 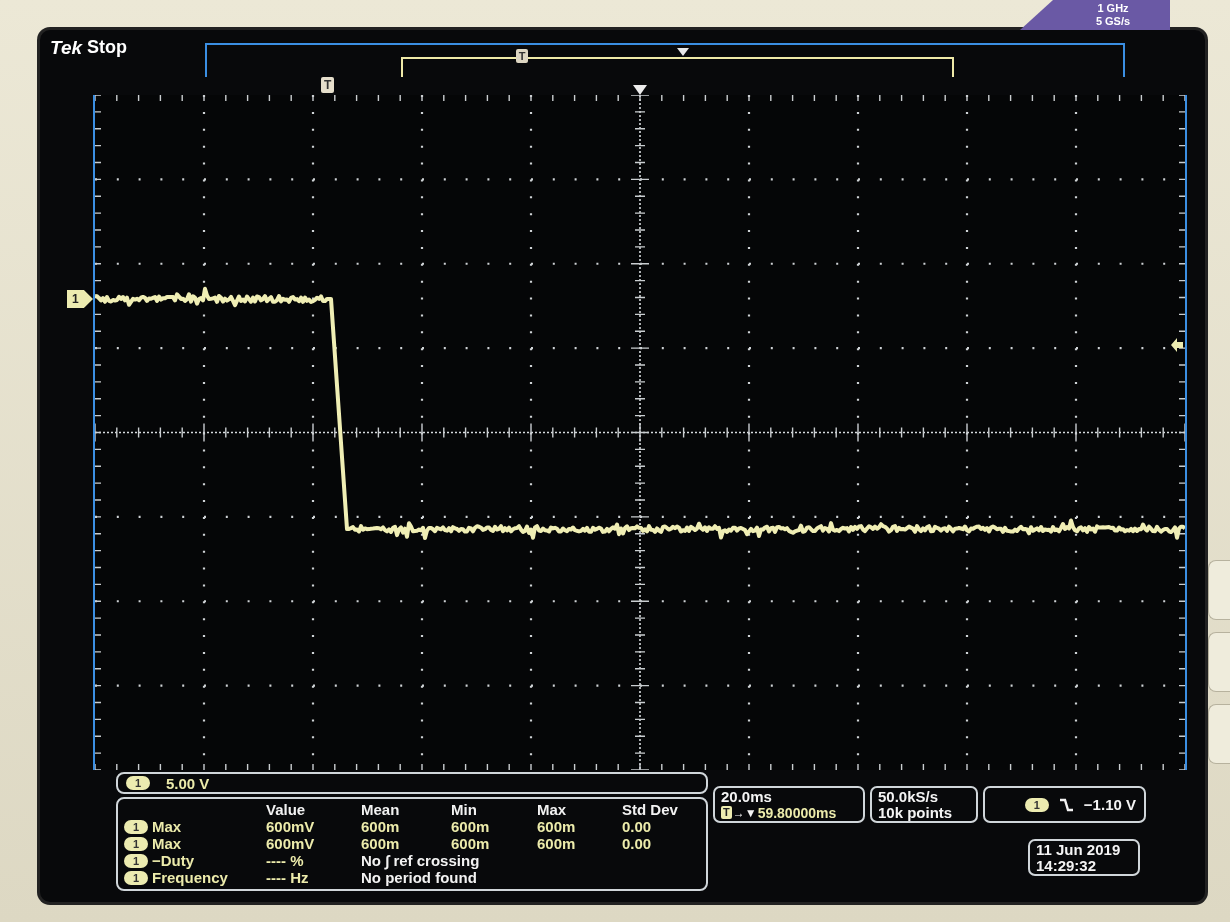 What do you see at coordinates (682, 52) in the screenshot?
I see `center-marker-icon` at bounding box center [682, 52].